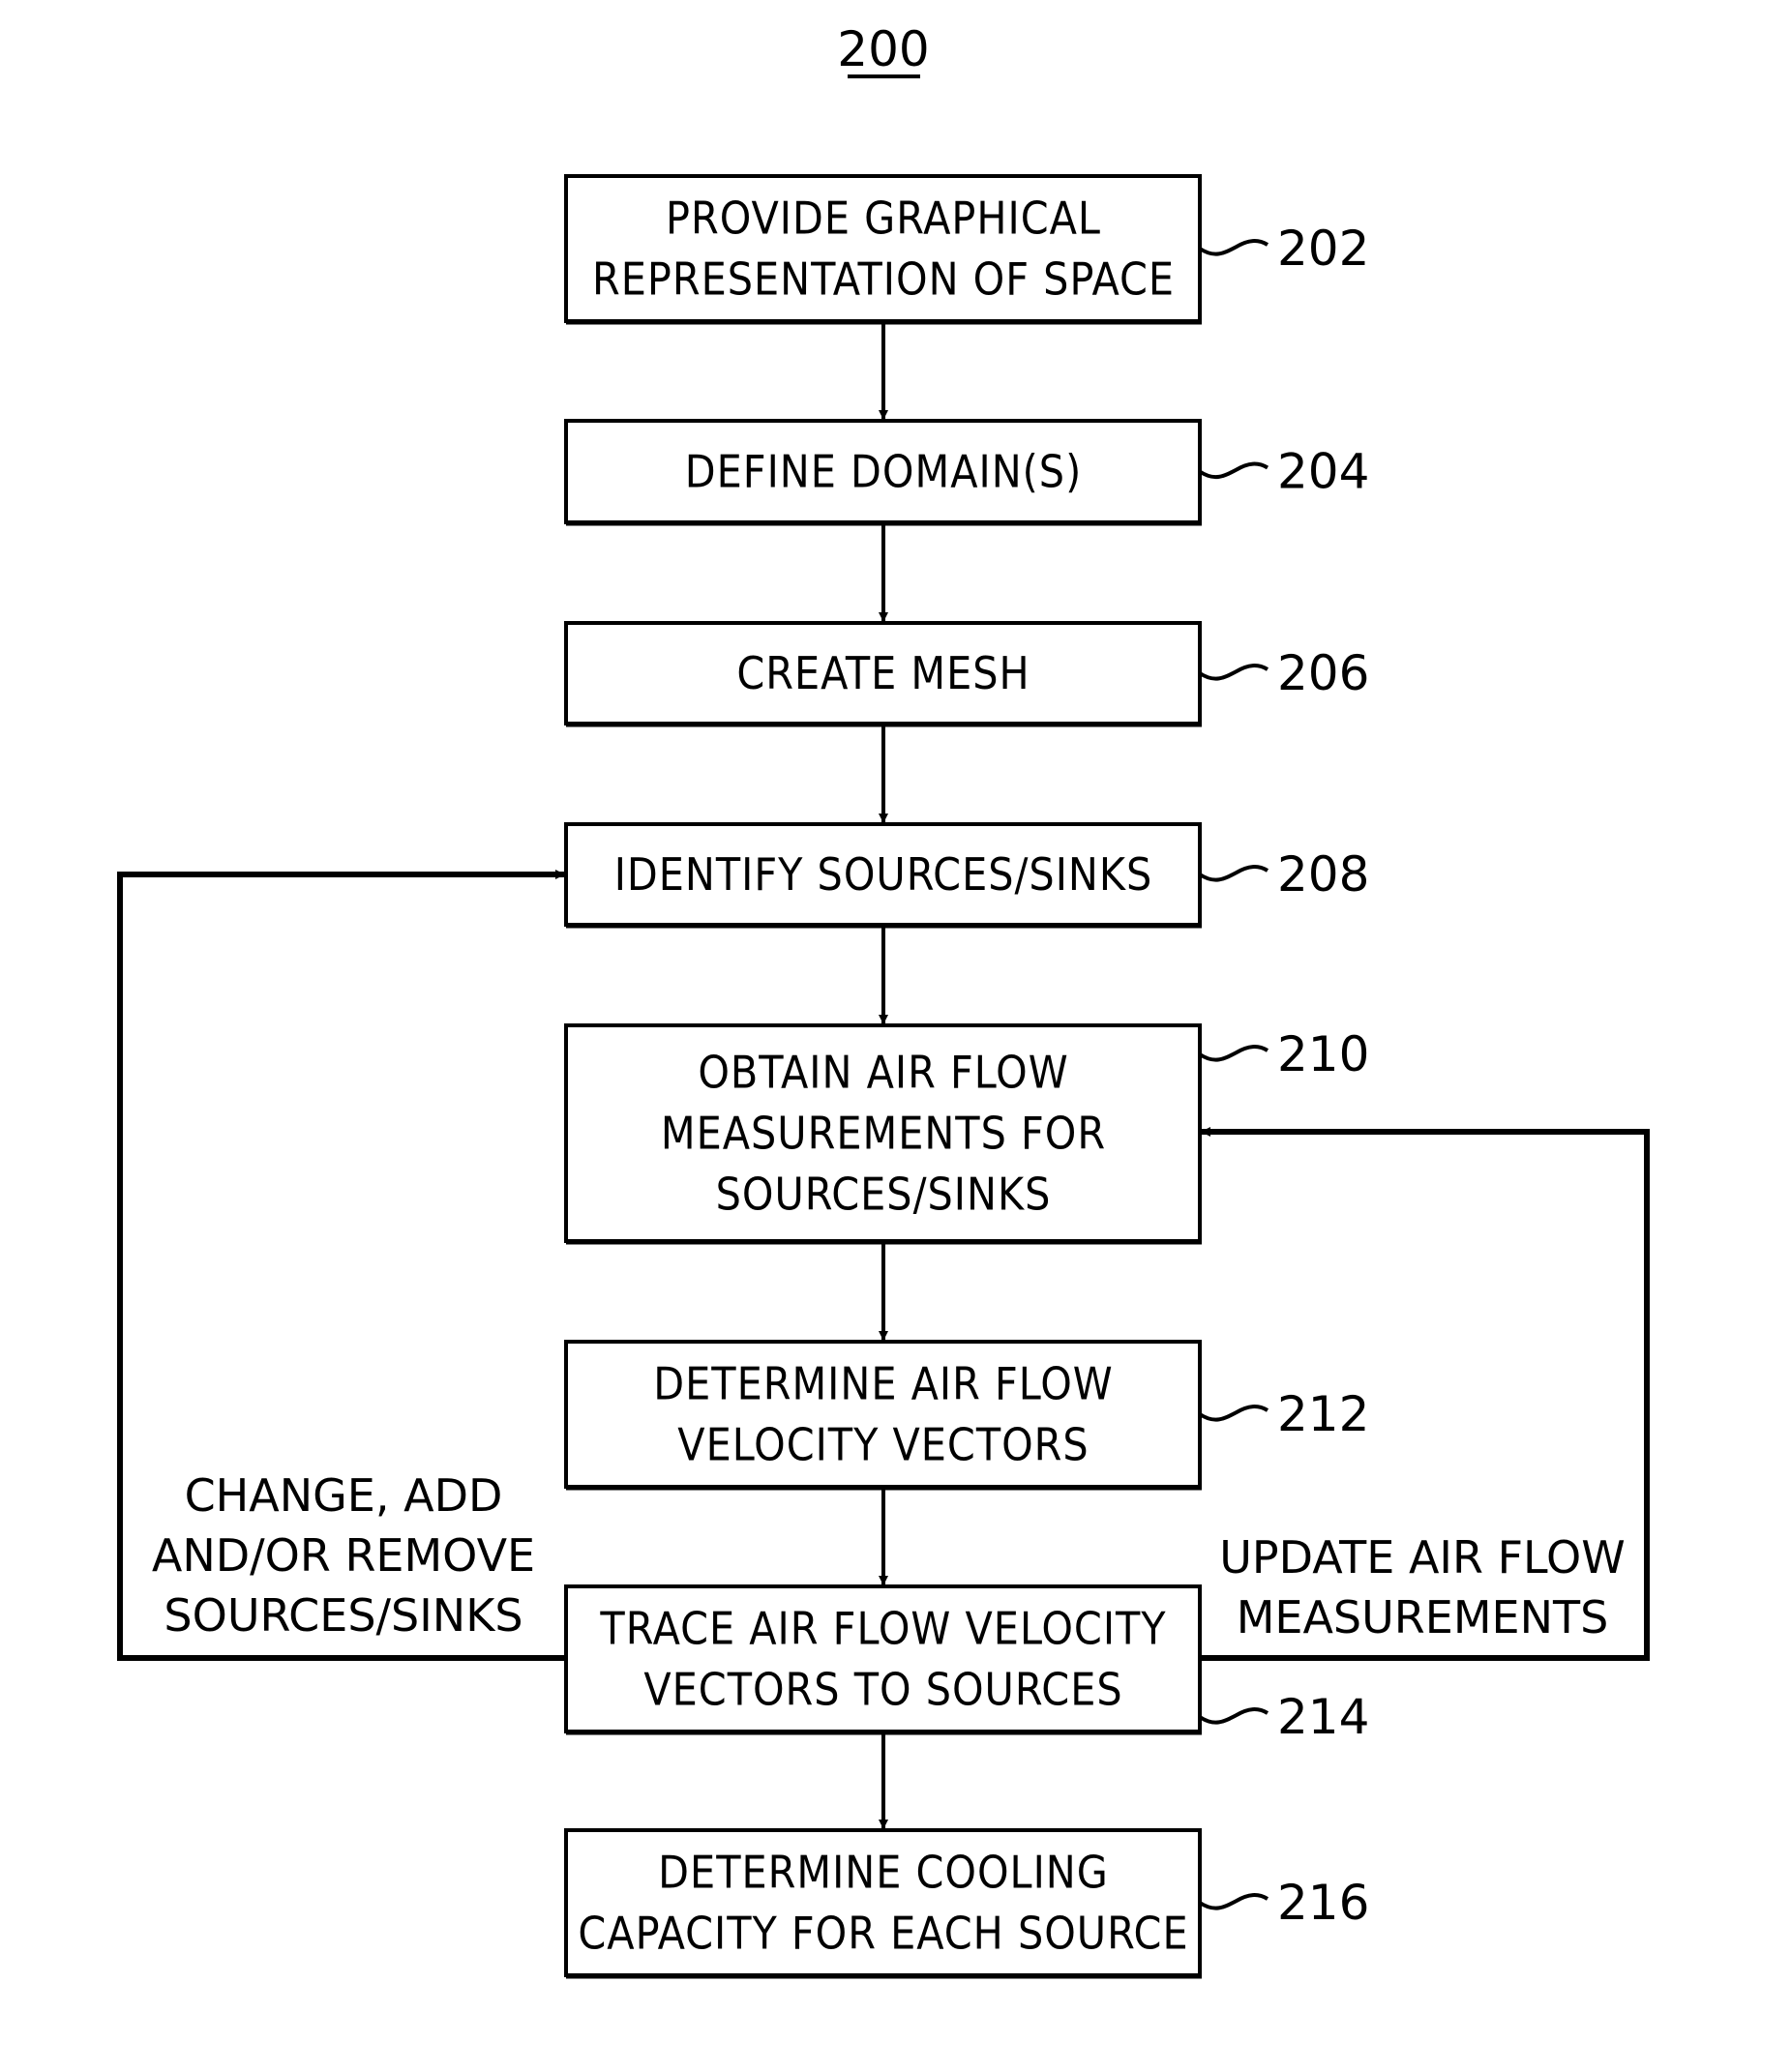 This screenshot has width=1791, height=2072. Describe the element at coordinates (883, 49) in the screenshot. I see `figure-number: 200` at that location.